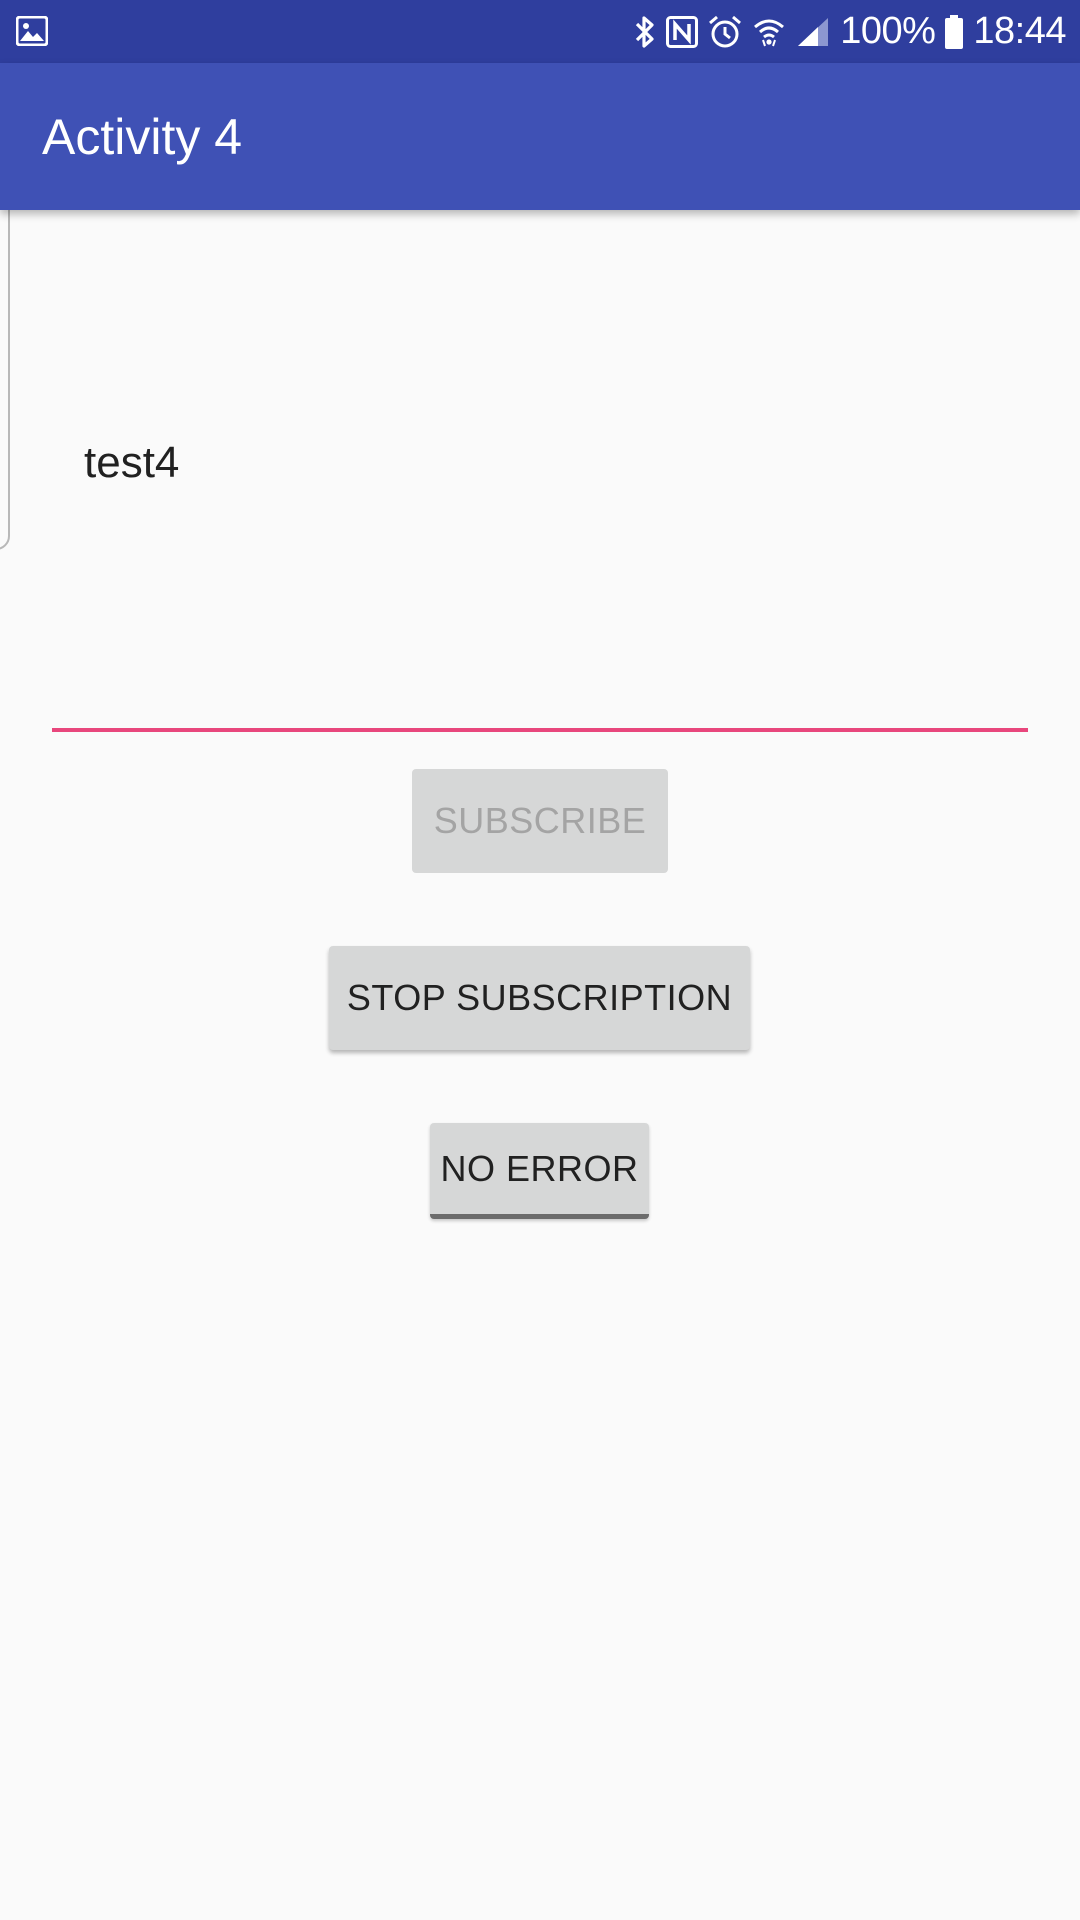 This screenshot has width=1080, height=1920. Describe the element at coordinates (539, 998) in the screenshot. I see `stop-subscription-button: STOP SUBSCRIPTION` at that location.